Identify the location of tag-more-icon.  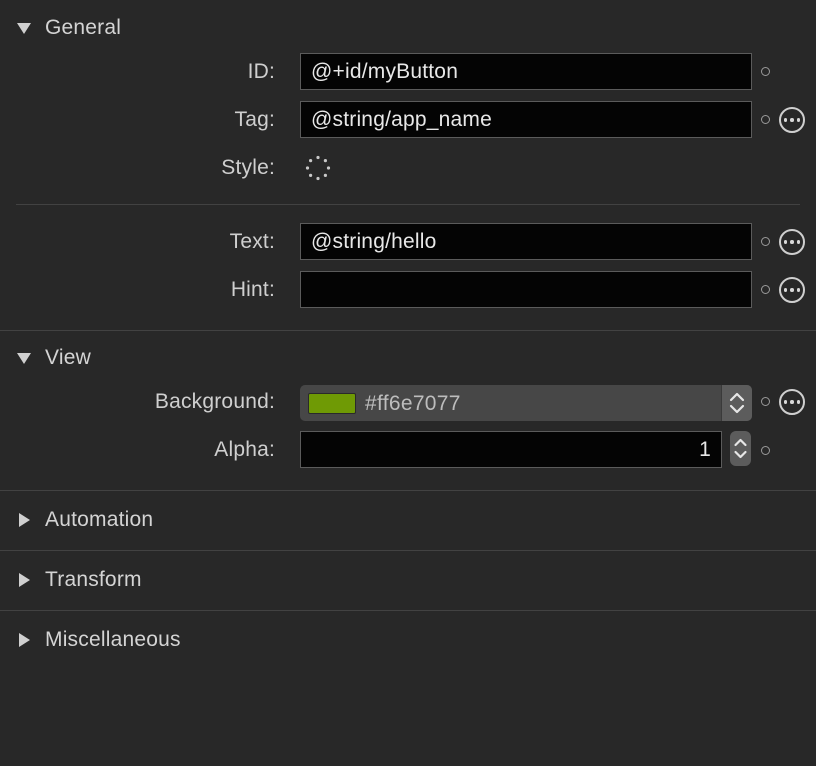
(792, 120).